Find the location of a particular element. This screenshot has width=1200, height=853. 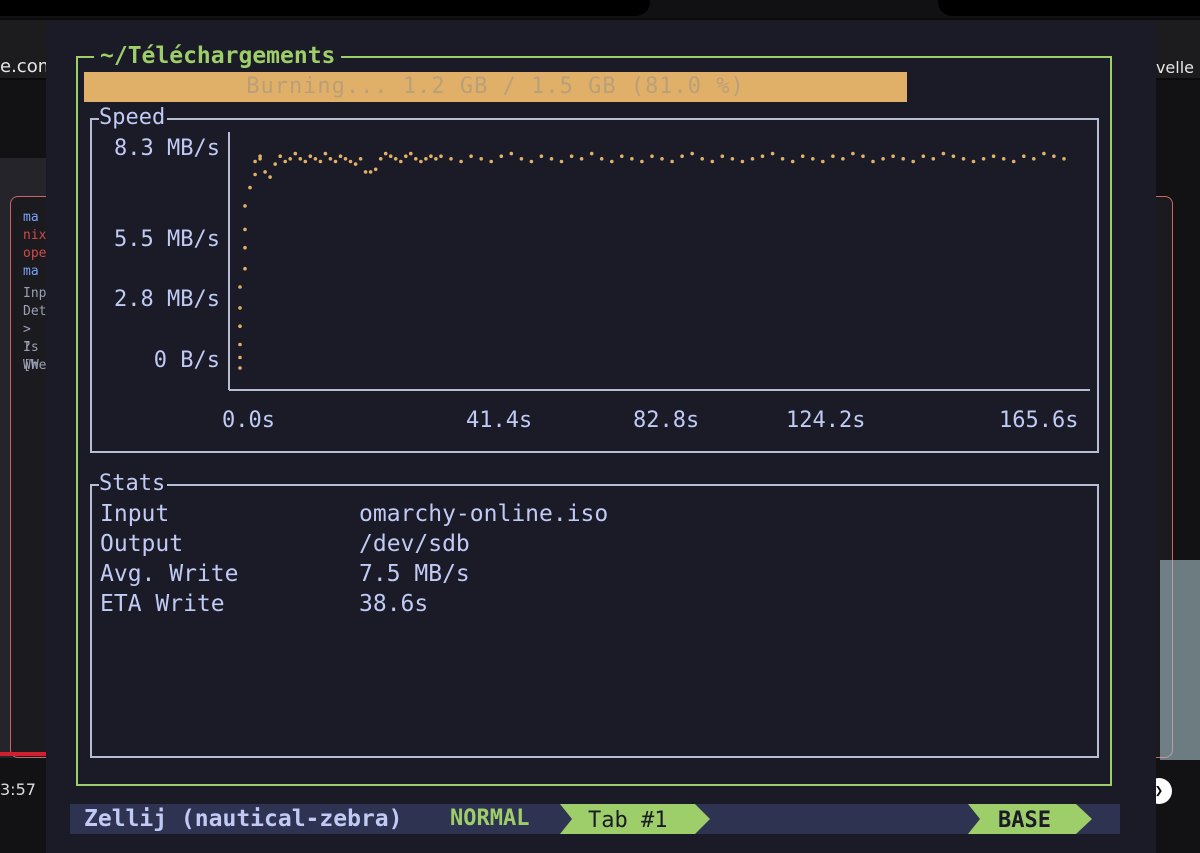

stats-panel-title: Stats is located at coordinates (133, 483).